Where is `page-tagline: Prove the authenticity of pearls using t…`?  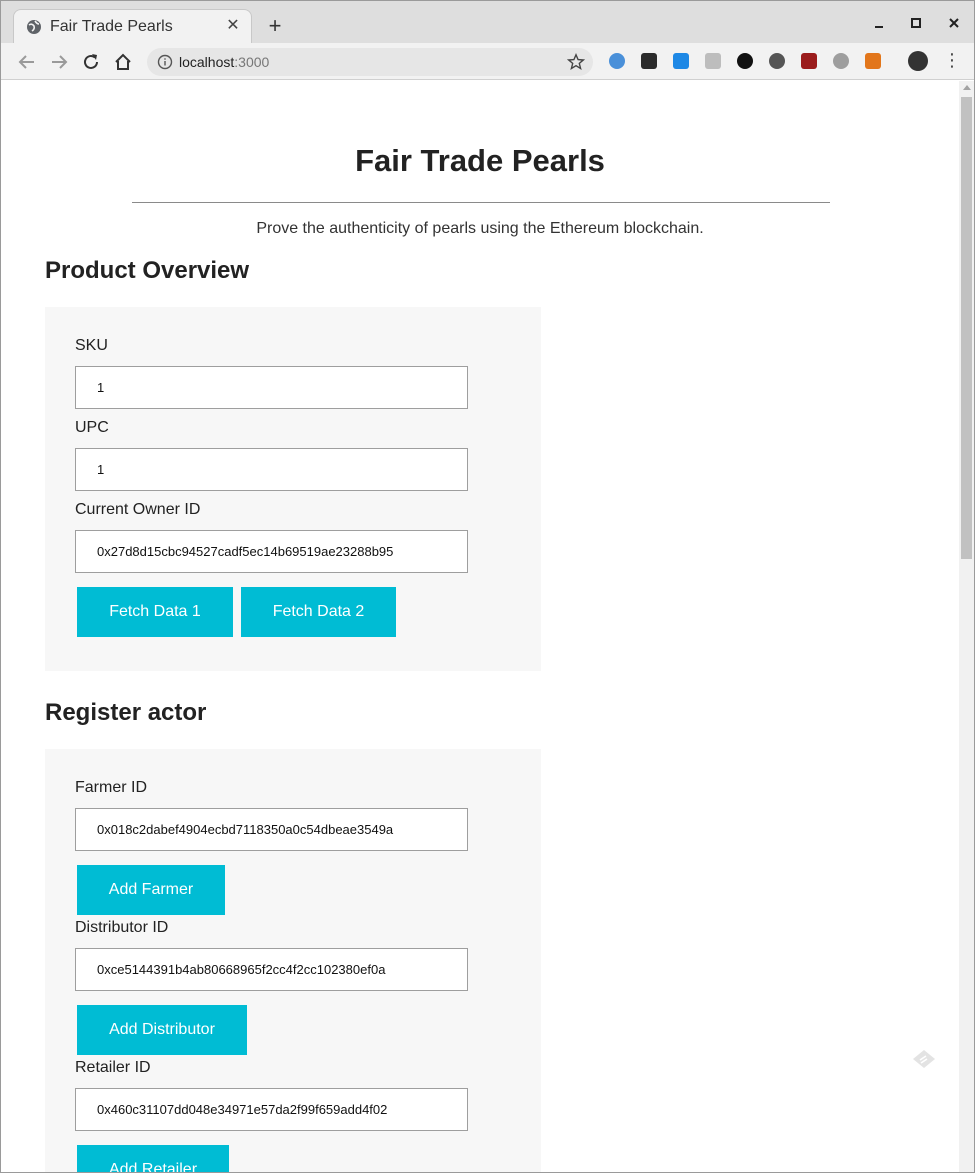
page-tagline: Prove the authenticity of pearls using t… is located at coordinates (480, 228).